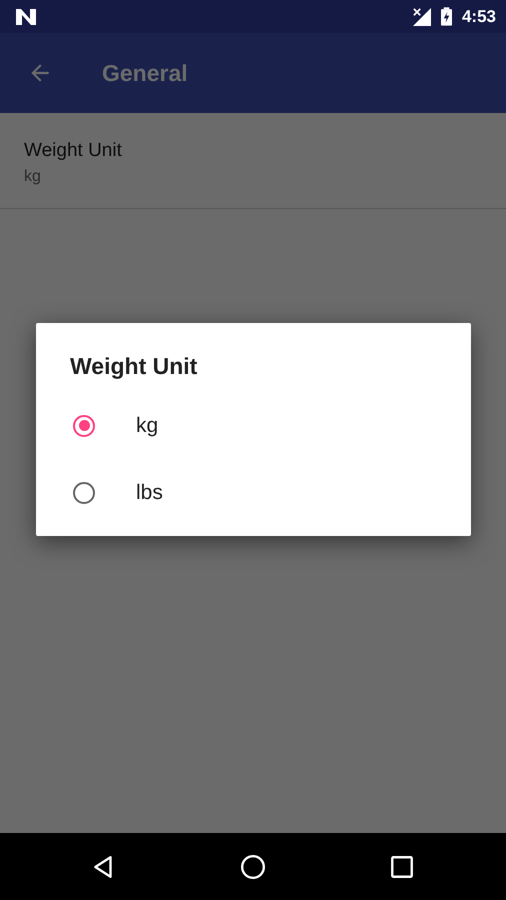 The width and height of the screenshot is (506, 900). I want to click on notification-icon, so click(26, 16).